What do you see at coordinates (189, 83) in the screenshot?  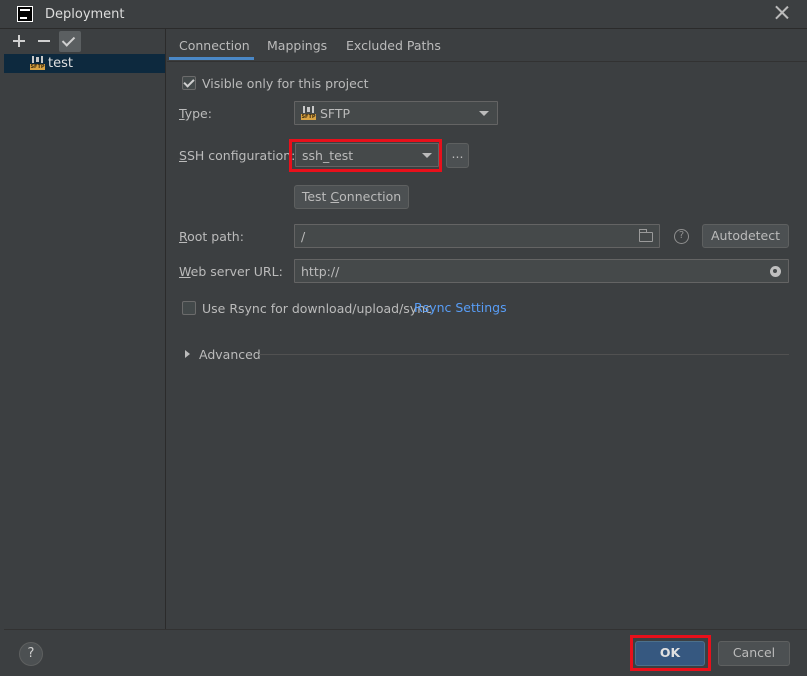 I see `visible-only-checkbox` at bounding box center [189, 83].